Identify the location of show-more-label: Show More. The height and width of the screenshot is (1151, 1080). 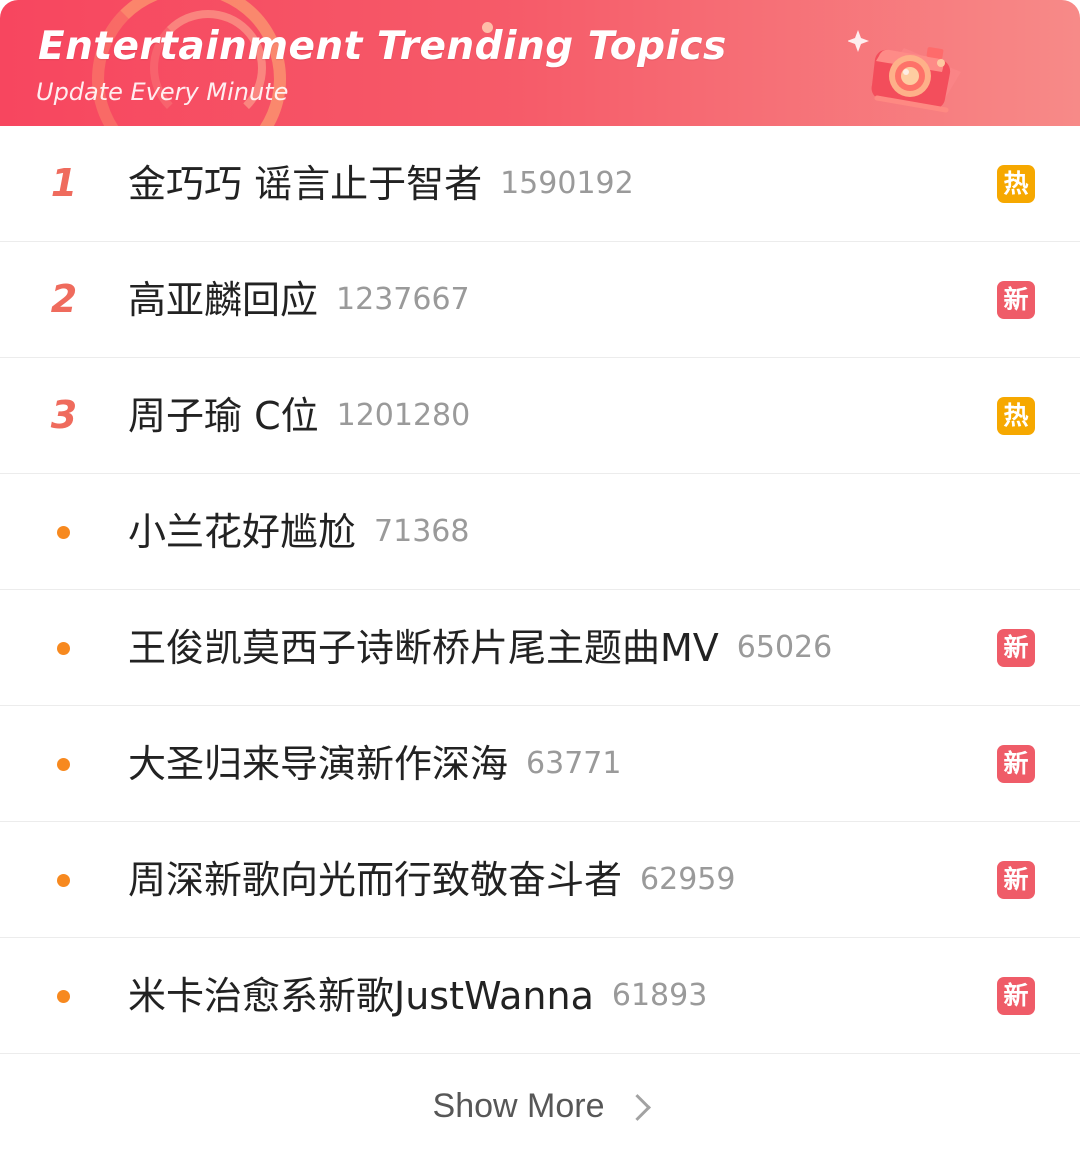
(519, 1106).